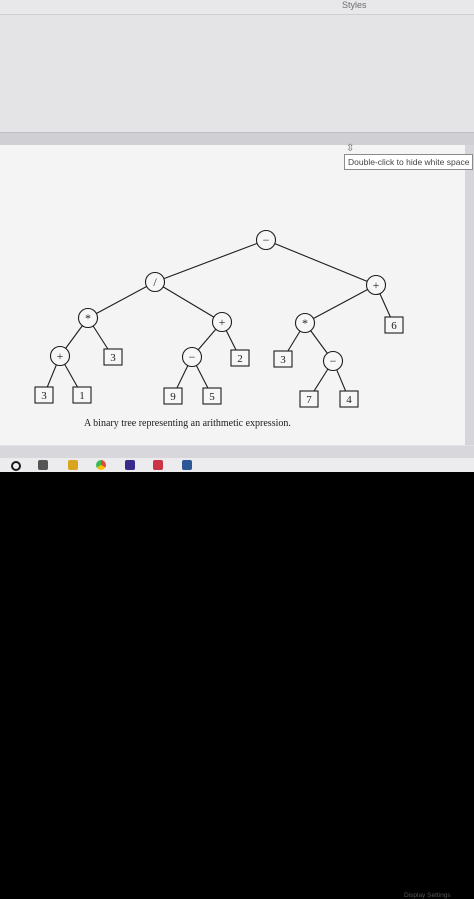 This screenshot has width=474, height=899. I want to click on operand-label: 9, so click(173, 397).